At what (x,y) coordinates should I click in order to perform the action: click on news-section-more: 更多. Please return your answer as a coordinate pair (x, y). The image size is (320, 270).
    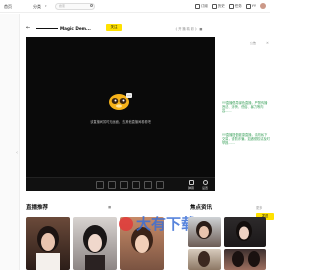
    Looking at the image, I should click on (259, 207).